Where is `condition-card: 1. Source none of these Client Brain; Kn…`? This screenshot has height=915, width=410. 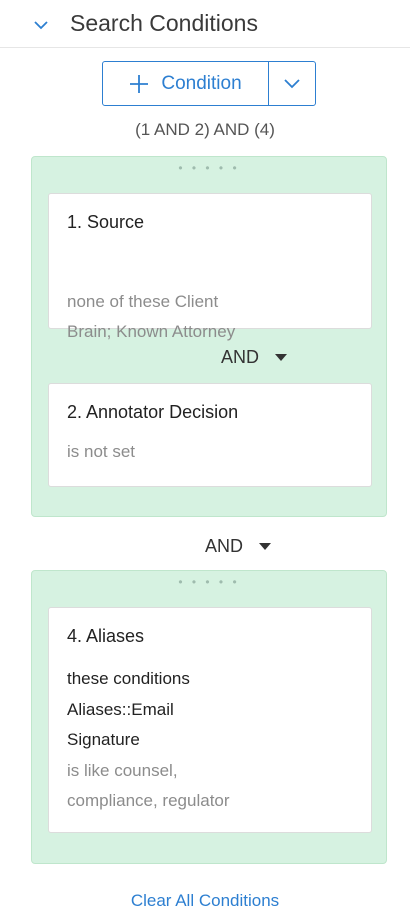 condition-card: 1. Source none of these Client Brain; Kn… is located at coordinates (210, 267).